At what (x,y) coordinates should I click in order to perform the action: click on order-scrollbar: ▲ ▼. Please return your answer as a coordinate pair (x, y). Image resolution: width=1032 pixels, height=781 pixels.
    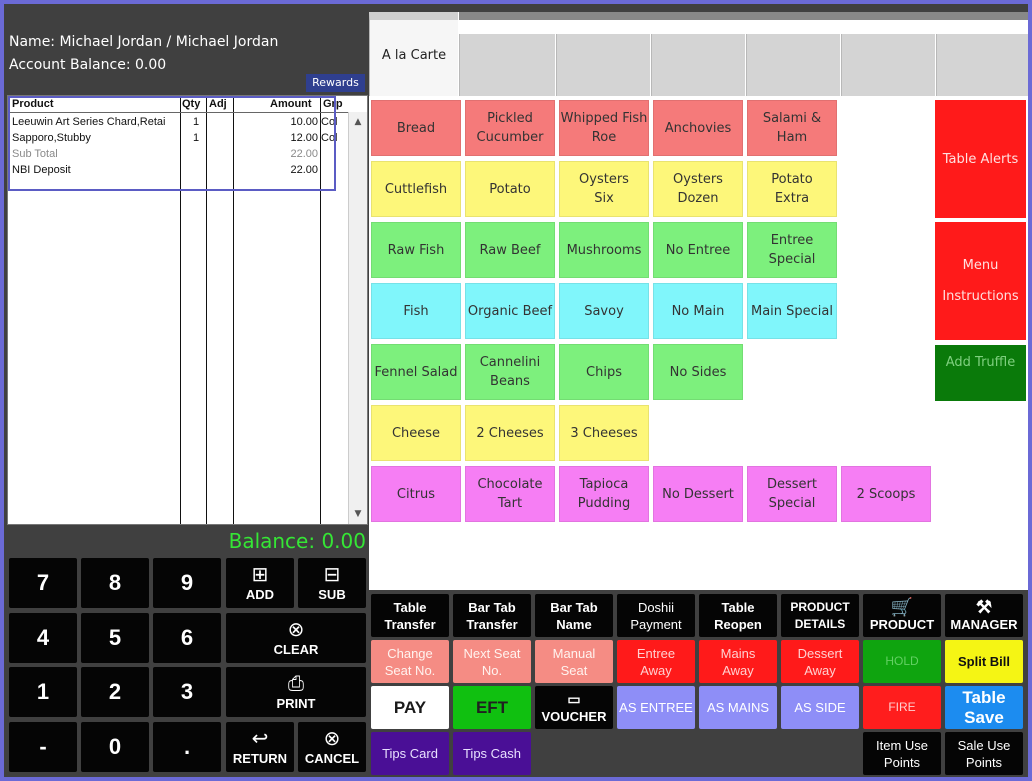
    Looking at the image, I should click on (357, 318).